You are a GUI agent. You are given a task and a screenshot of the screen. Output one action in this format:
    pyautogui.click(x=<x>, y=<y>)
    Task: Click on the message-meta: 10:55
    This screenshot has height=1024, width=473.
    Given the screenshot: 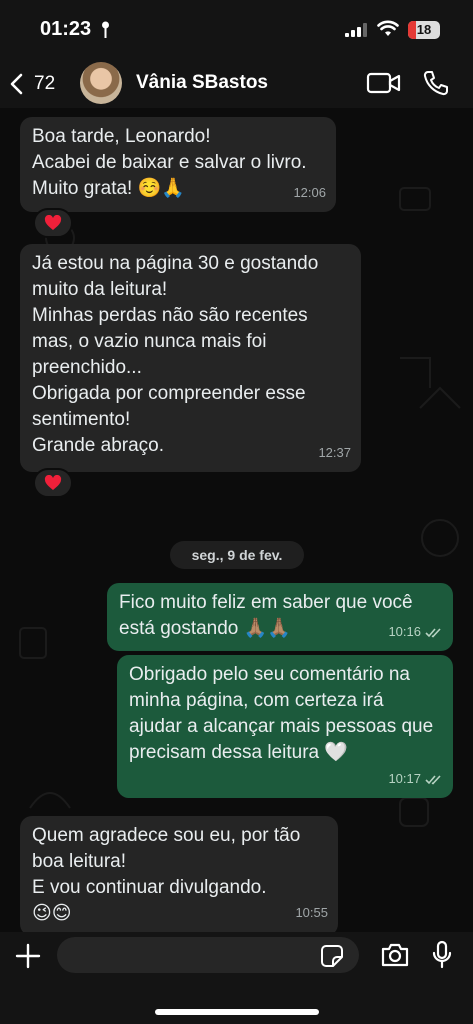 What is the action you would take?
    pyautogui.click(x=311, y=913)
    